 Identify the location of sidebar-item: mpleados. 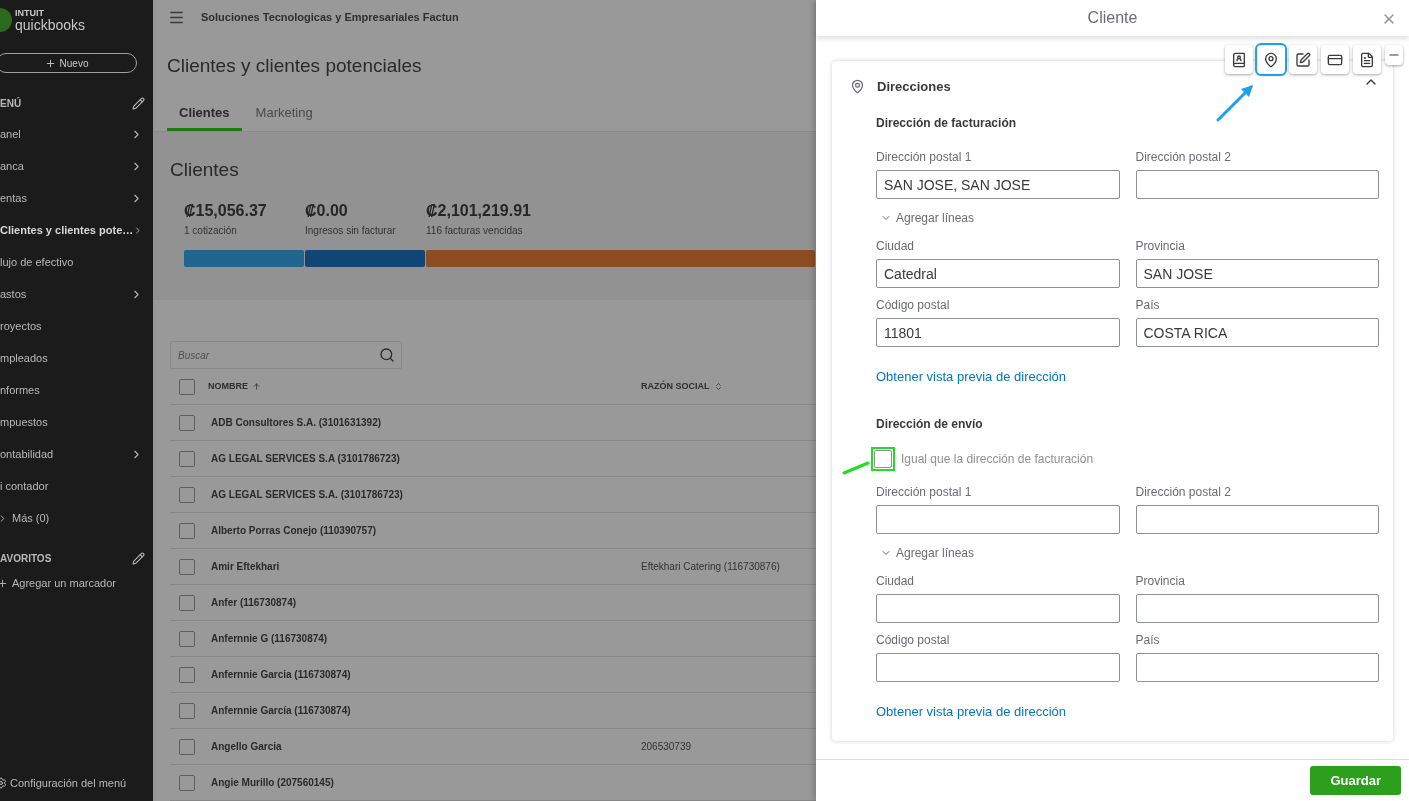
(76, 358).